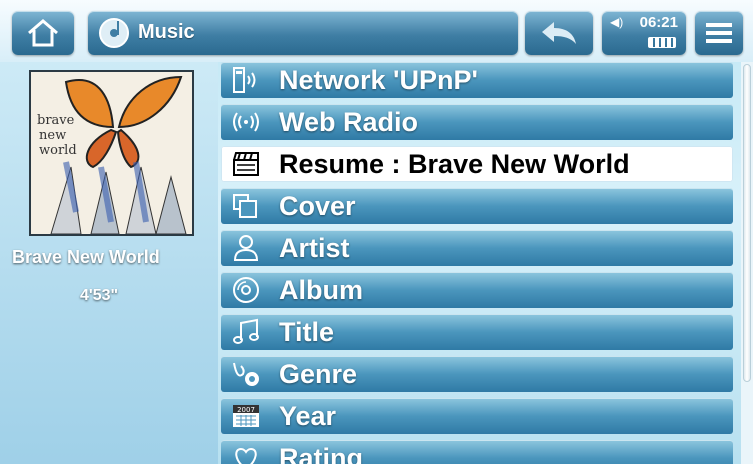 The width and height of the screenshot is (753, 464). Describe the element at coordinates (246, 122) in the screenshot. I see `radio-waves-icon` at that location.